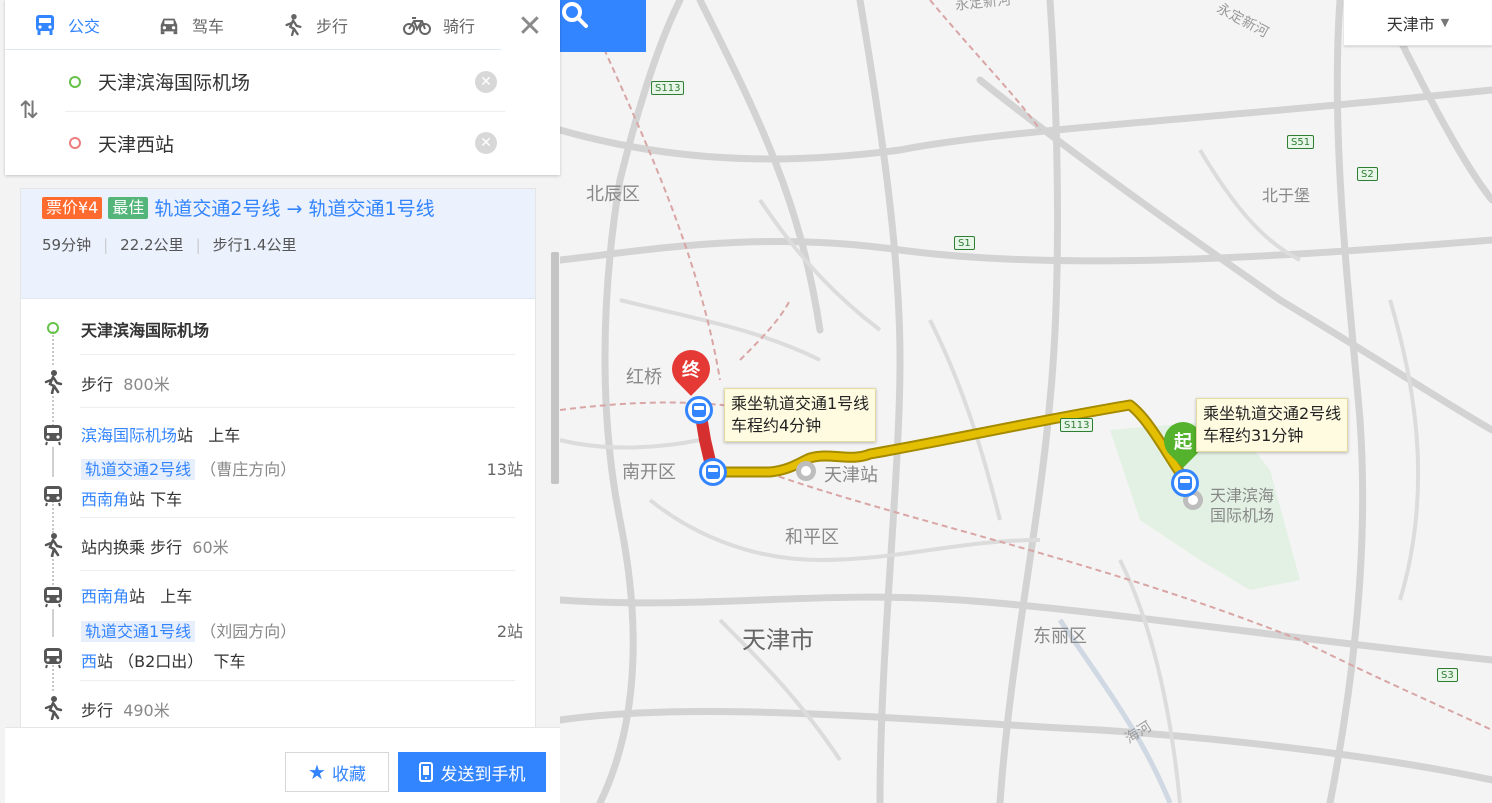  Describe the element at coordinates (317, 772) in the screenshot. I see `star-icon: ★` at that location.